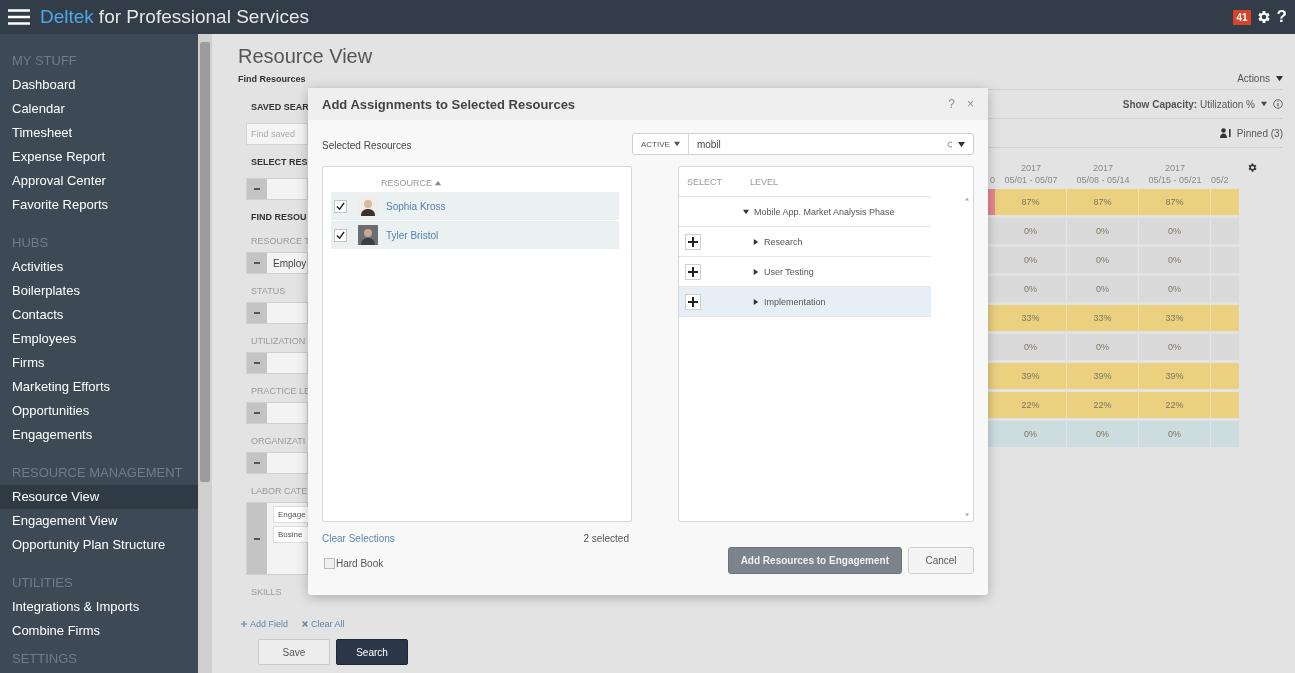 Image resolution: width=1295 pixels, height=673 pixels. What do you see at coordinates (661, 144) in the screenshot?
I see `status-dropdown: ACTIVE` at bounding box center [661, 144].